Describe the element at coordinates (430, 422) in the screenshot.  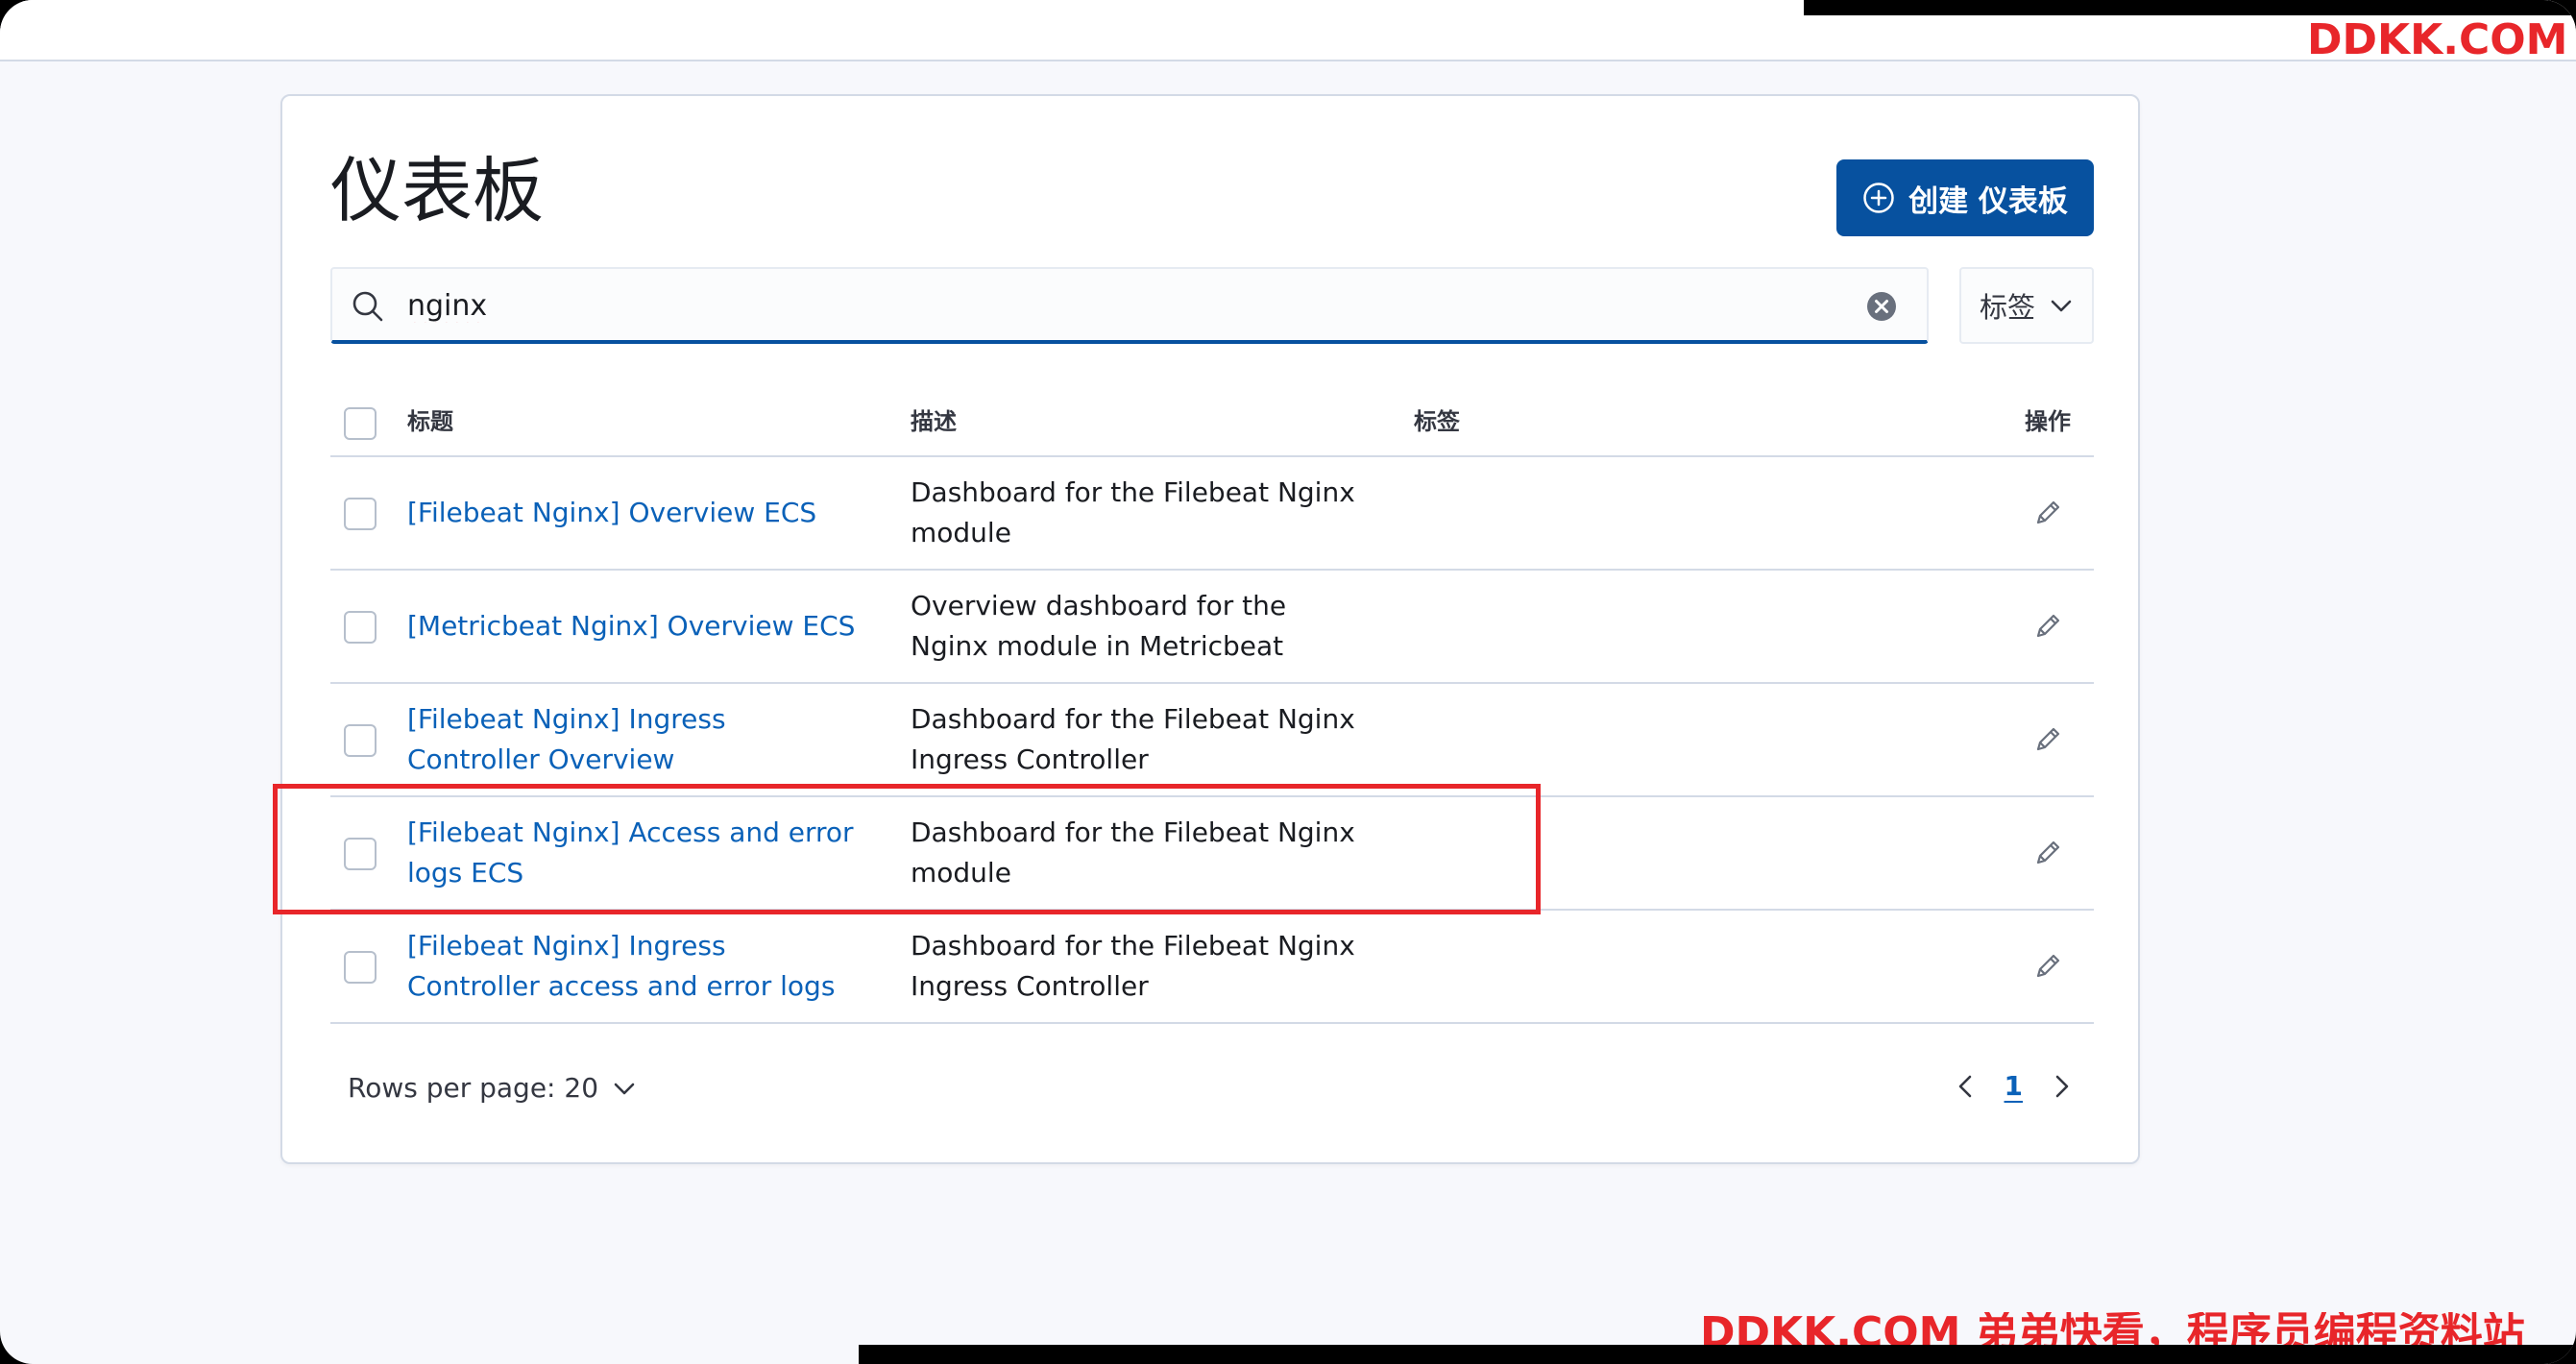
I see `column-header-title: 标题` at that location.